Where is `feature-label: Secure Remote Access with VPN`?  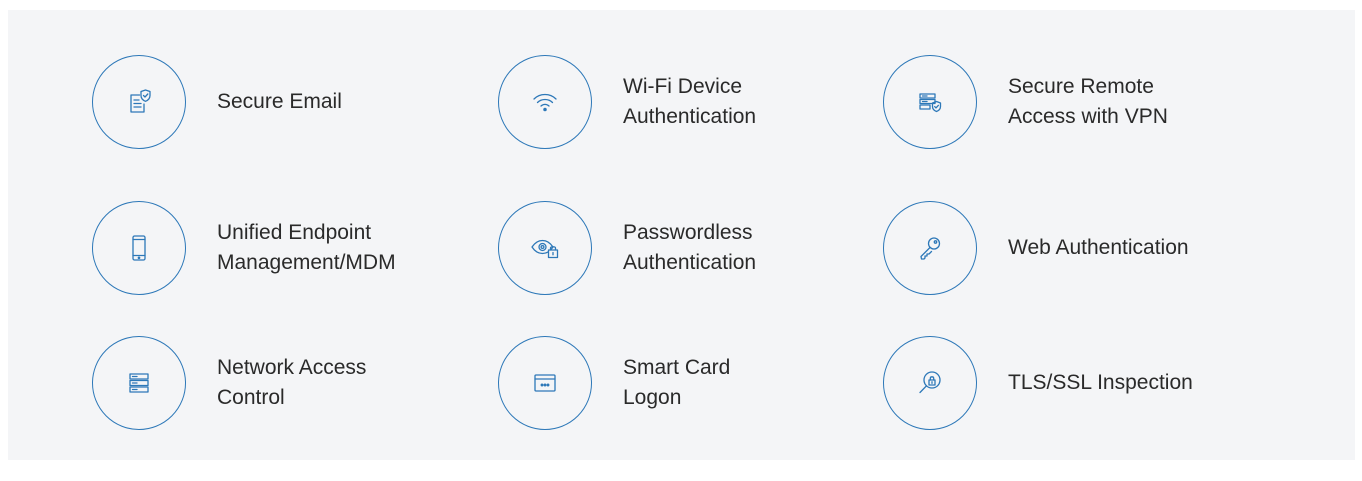
feature-label: Secure Remote Access with VPN is located at coordinates (1088, 101).